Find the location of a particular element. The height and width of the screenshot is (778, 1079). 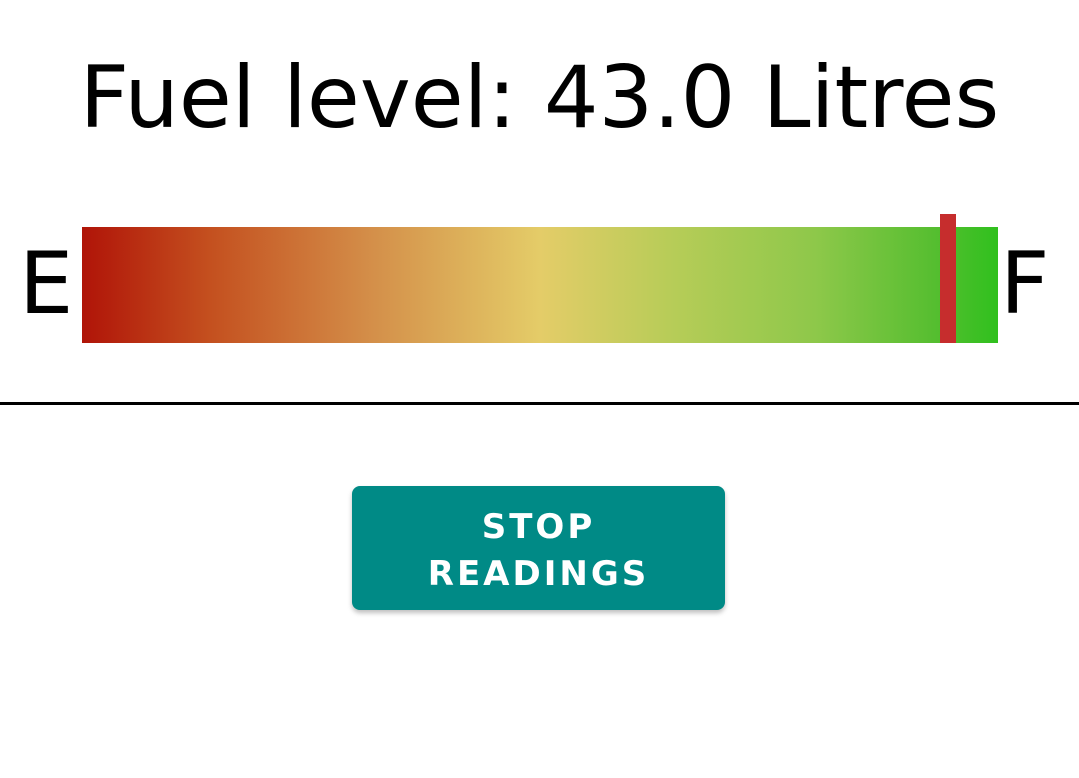

stop-readings-button: STOP READINGS is located at coordinates (538, 548).